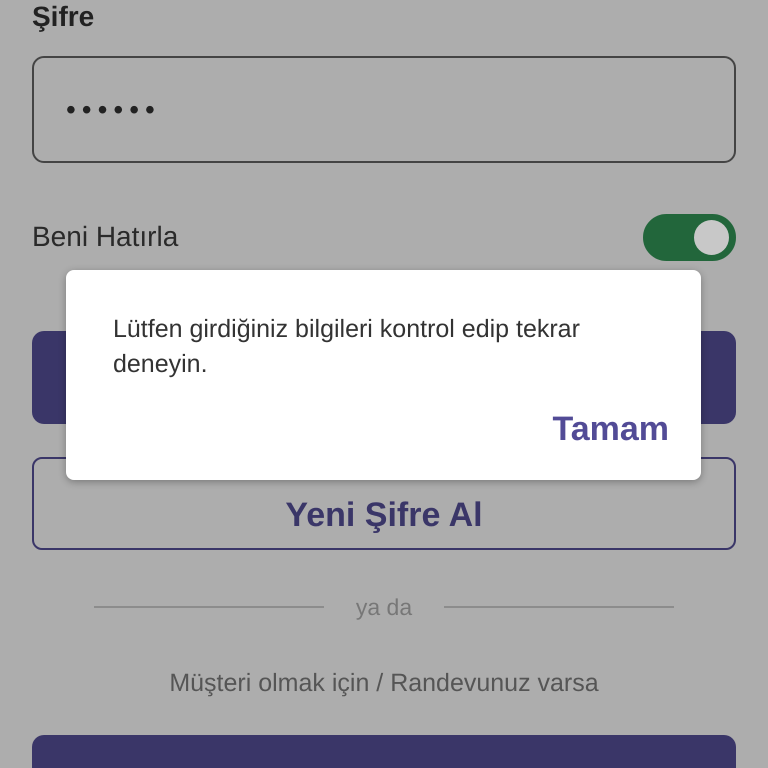  Describe the element at coordinates (610, 429) in the screenshot. I see `ok-button: Tamam` at that location.